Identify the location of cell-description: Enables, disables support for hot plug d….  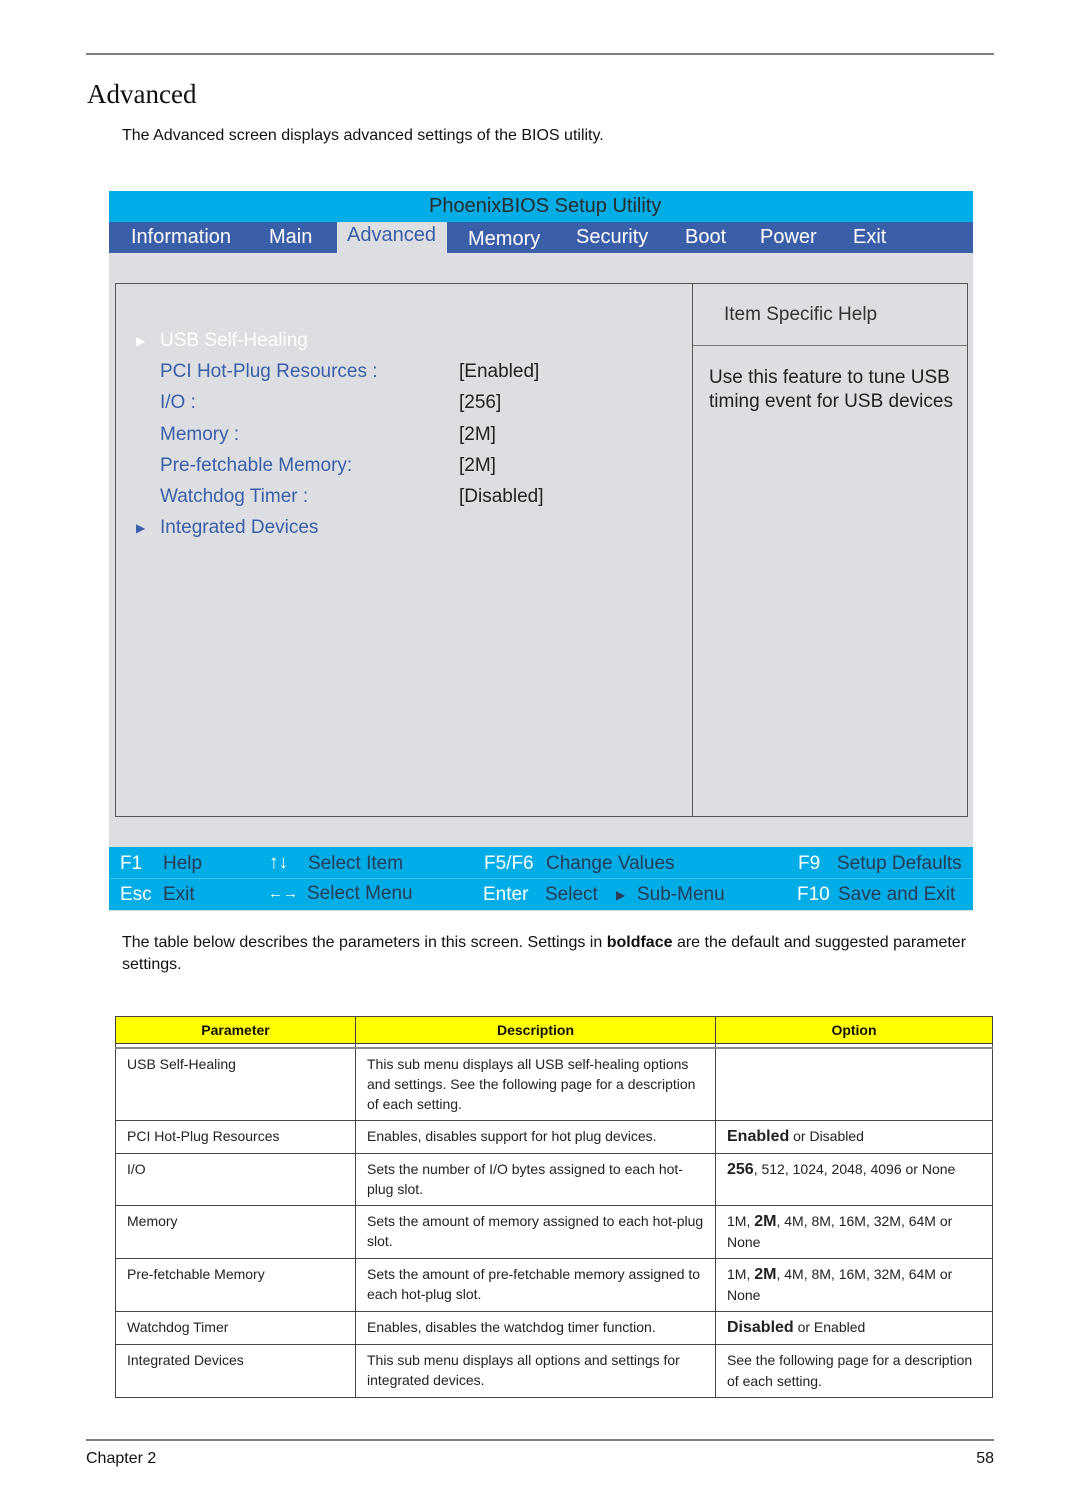
(535, 1136).